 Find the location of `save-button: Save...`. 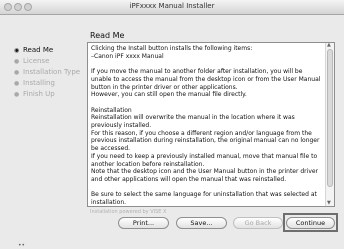

save-button: Save... is located at coordinates (201, 223).